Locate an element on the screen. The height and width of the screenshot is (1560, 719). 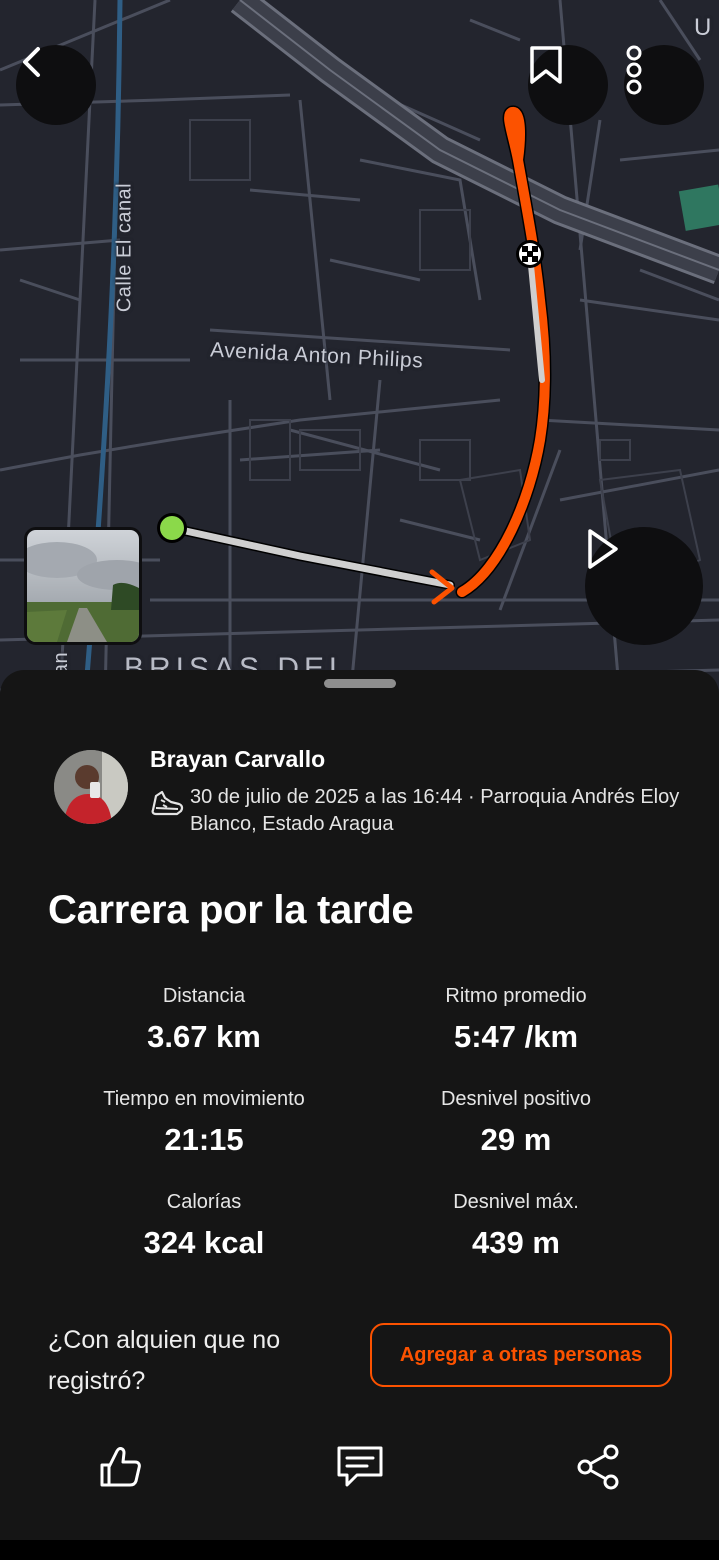
kudos-button is located at coordinates (120, 1467).